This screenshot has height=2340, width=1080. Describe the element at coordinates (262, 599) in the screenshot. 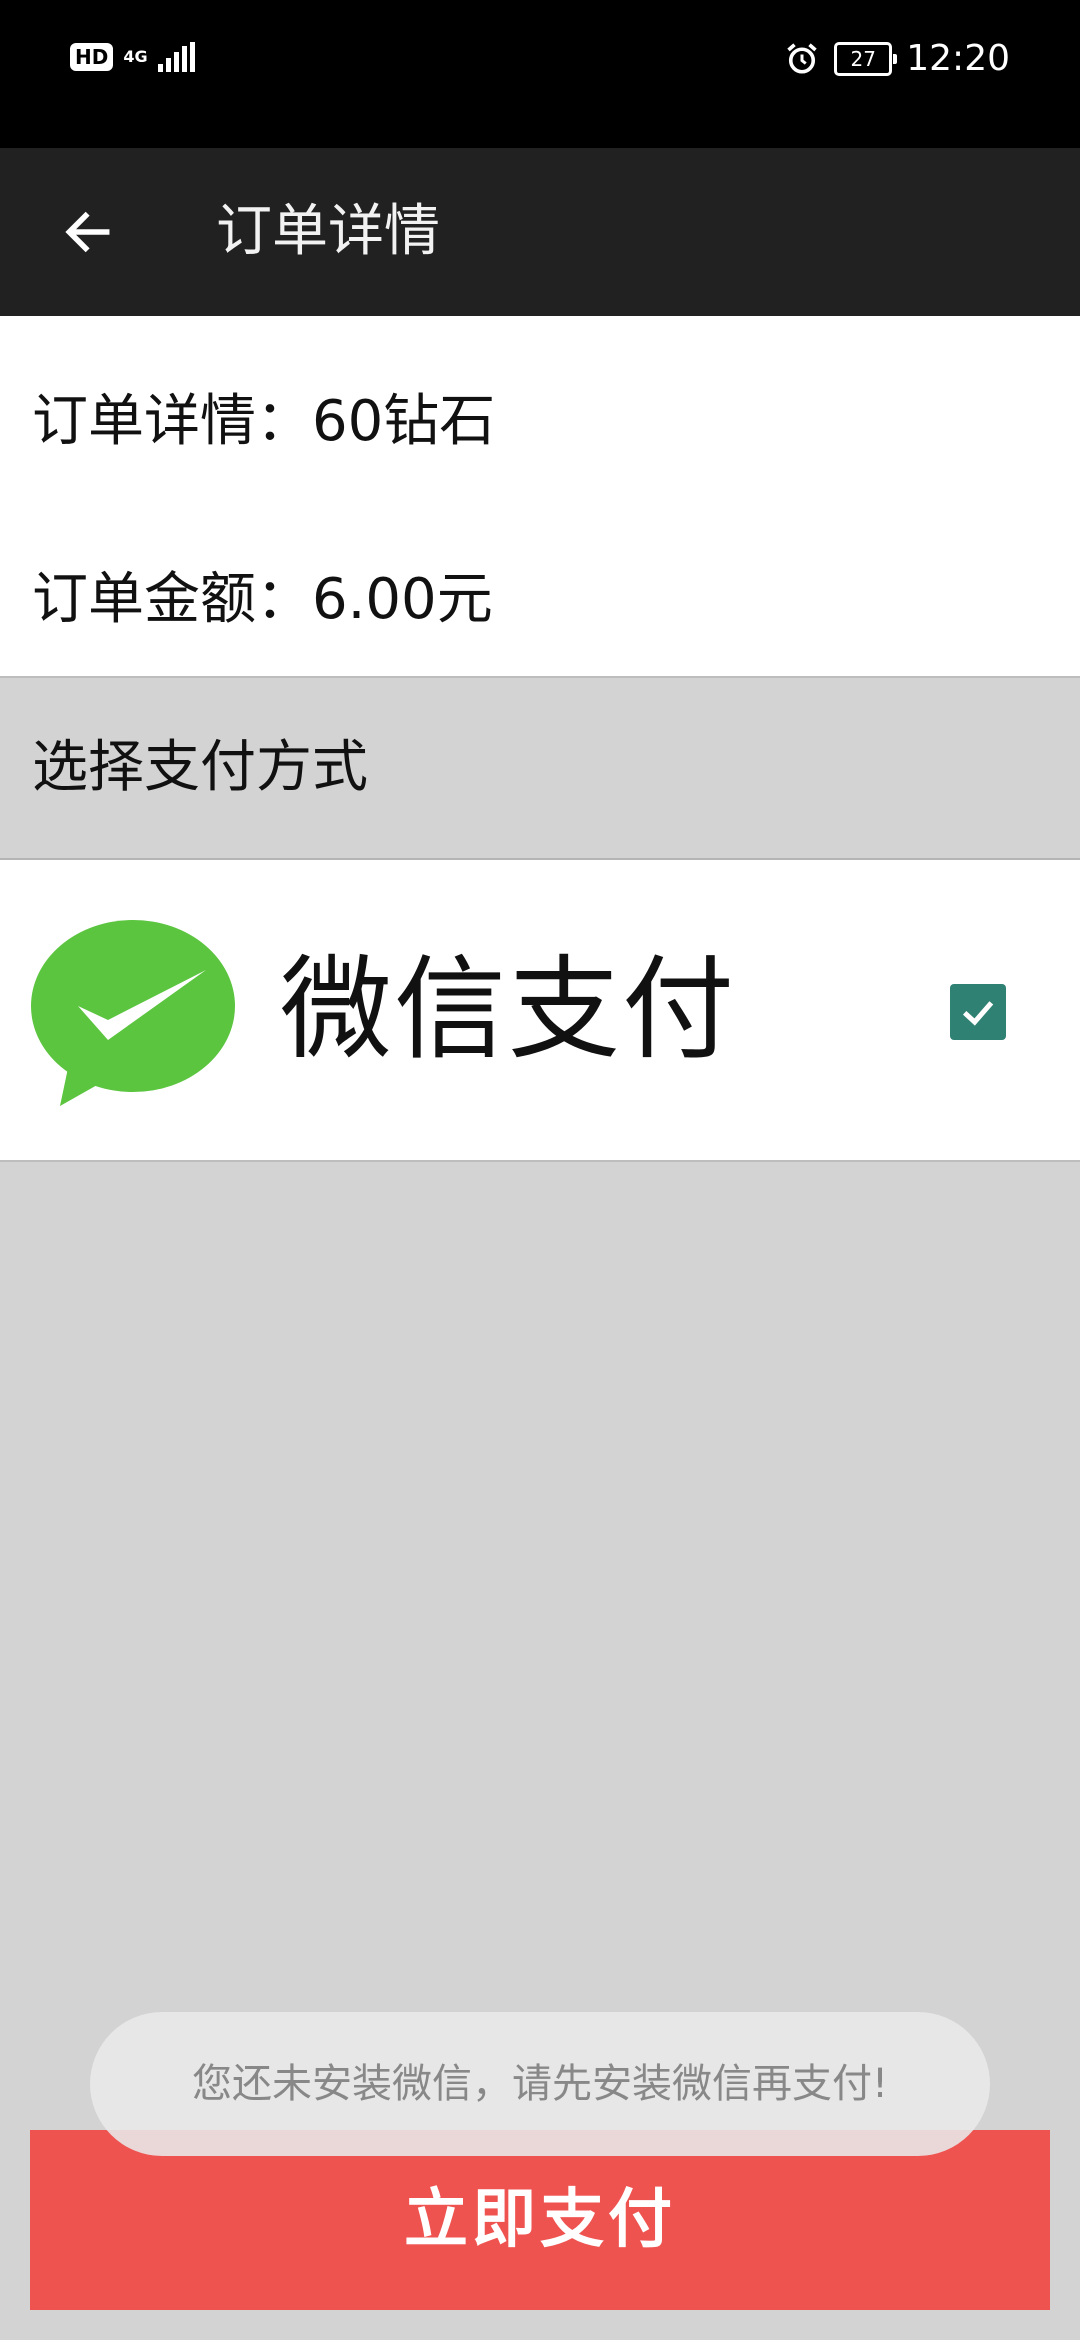

I see `order-amount-text: 订单金额：6.00元` at that location.